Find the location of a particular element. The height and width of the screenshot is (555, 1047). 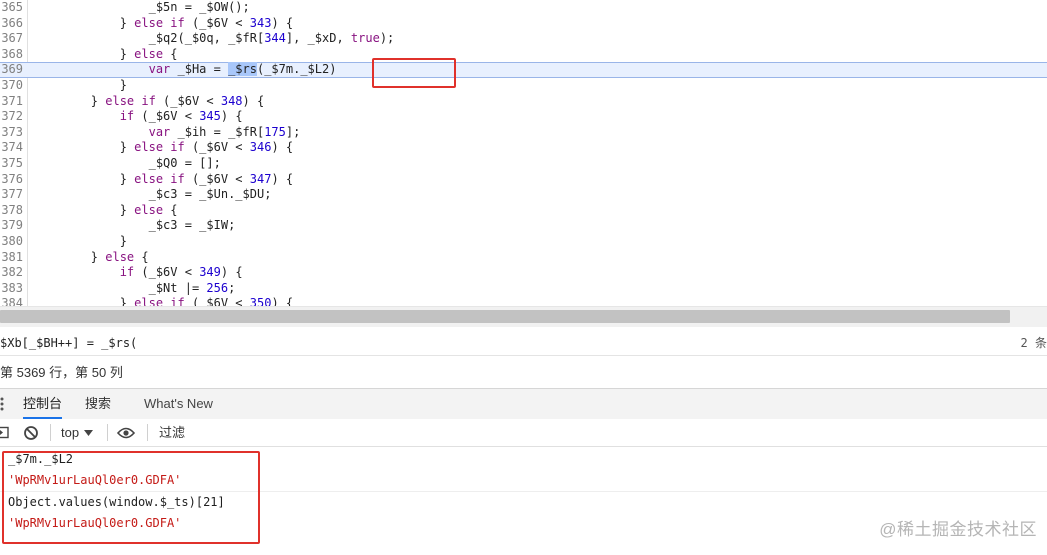

line-number: 379 is located at coordinates (11, 226).